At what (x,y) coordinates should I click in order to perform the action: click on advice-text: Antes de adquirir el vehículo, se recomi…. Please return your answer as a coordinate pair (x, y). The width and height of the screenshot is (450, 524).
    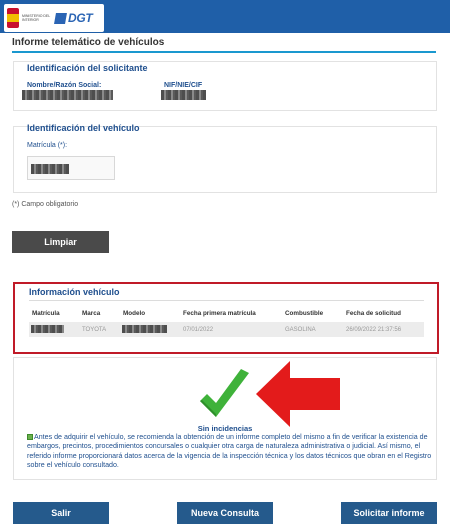
    Looking at the image, I should click on (229, 451).